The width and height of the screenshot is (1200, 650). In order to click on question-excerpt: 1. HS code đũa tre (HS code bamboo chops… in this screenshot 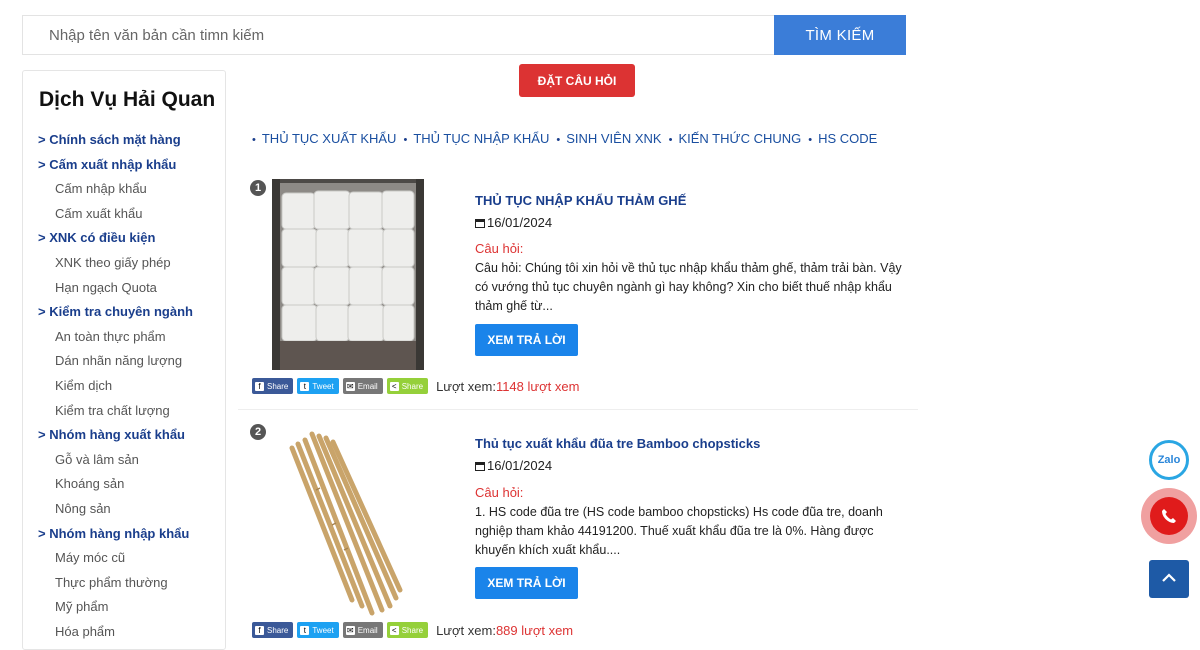, I will do `click(679, 531)`.